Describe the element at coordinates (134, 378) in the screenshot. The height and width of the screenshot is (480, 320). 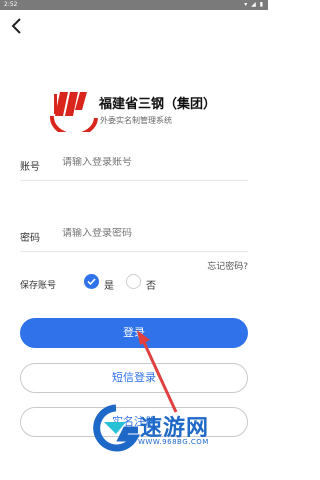
I see `sms-login-button: 短信登录` at that location.